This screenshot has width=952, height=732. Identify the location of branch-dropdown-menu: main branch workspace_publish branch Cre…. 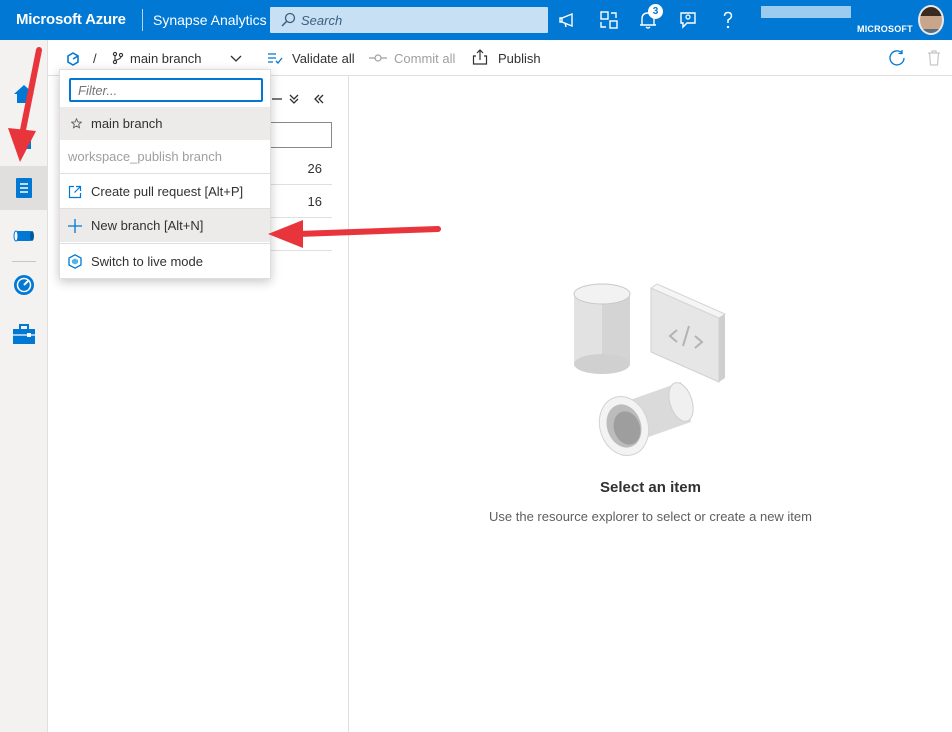
(165, 174).